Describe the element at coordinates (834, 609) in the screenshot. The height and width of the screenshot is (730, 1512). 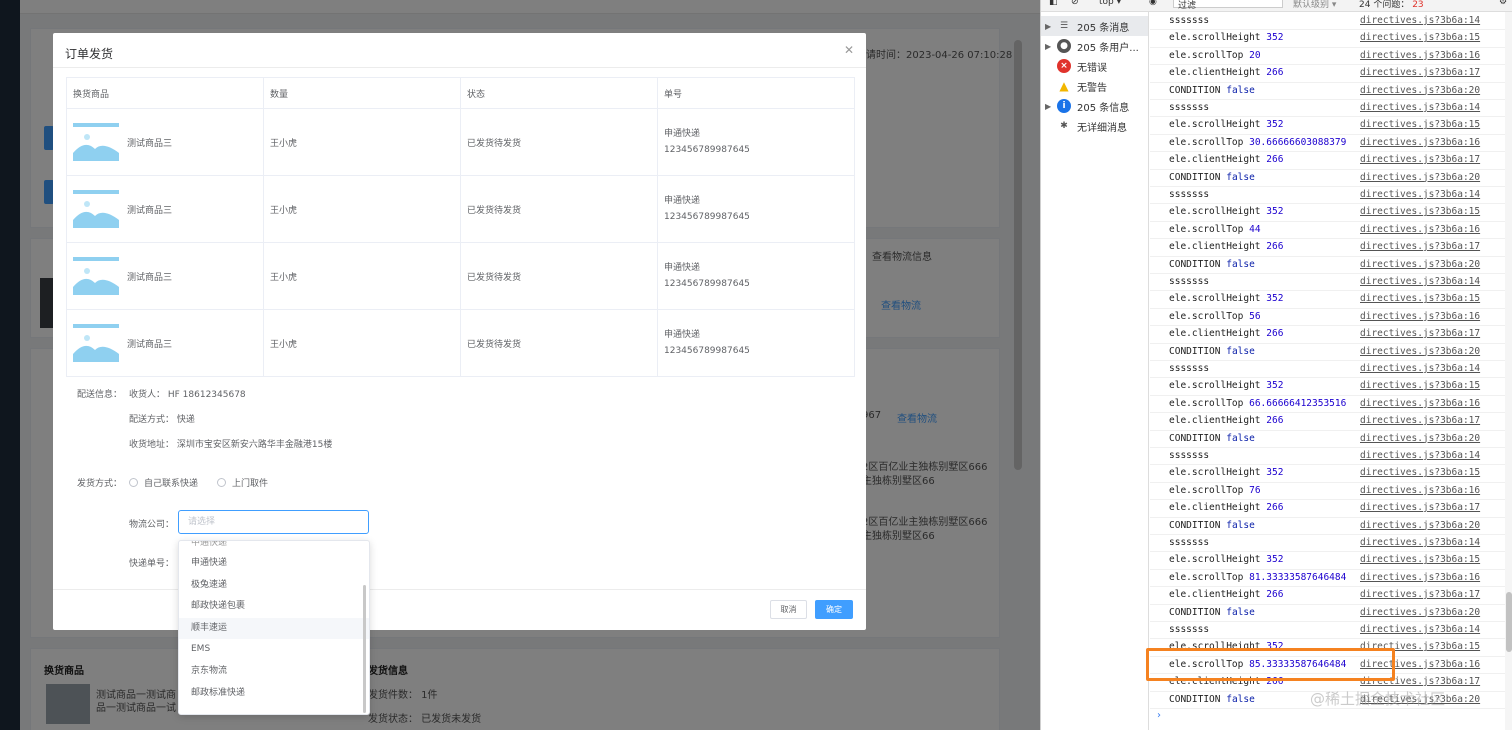
I see `confirm-button: 确定` at that location.